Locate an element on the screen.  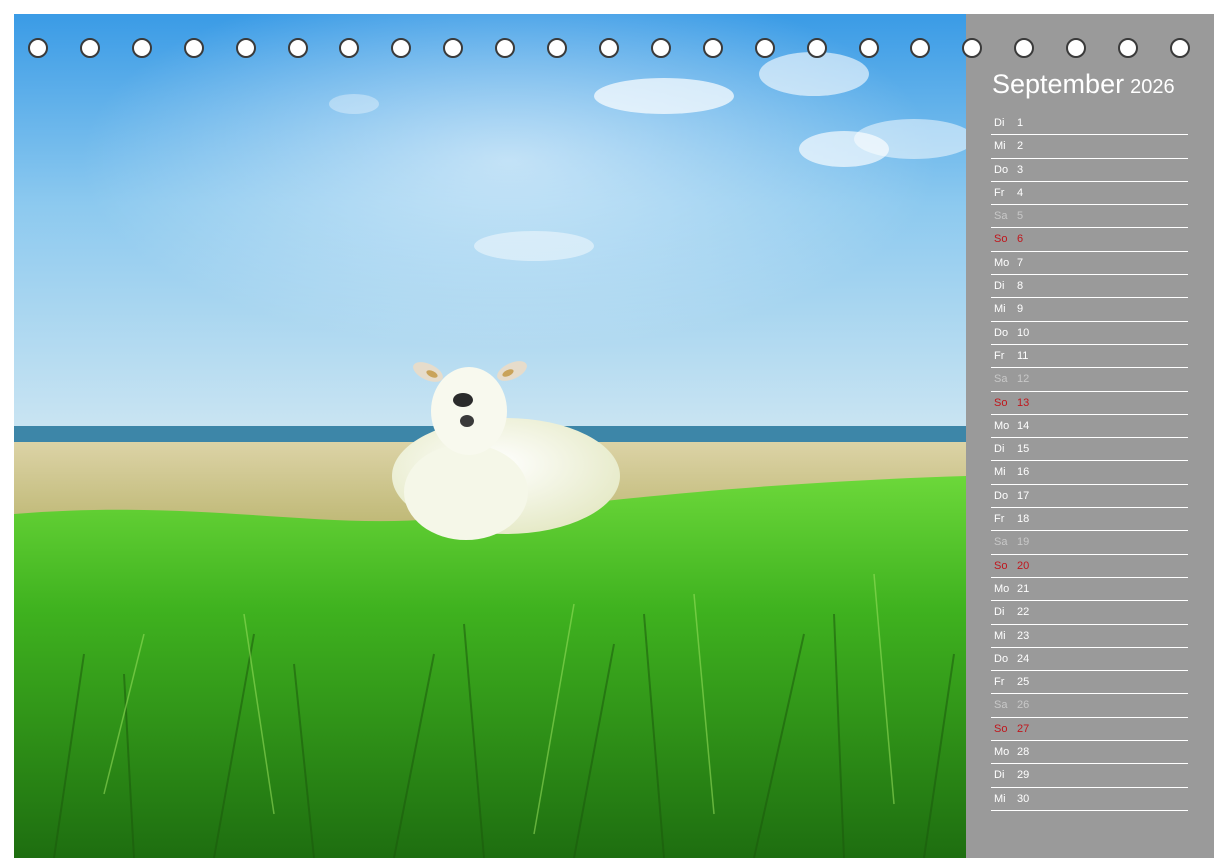
day-number: 16 is located at coordinates (1023, 472).